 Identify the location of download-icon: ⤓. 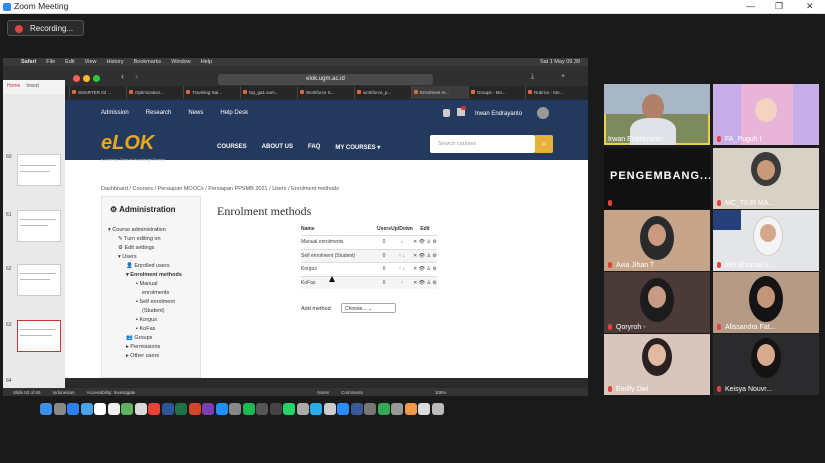
(532, 77).